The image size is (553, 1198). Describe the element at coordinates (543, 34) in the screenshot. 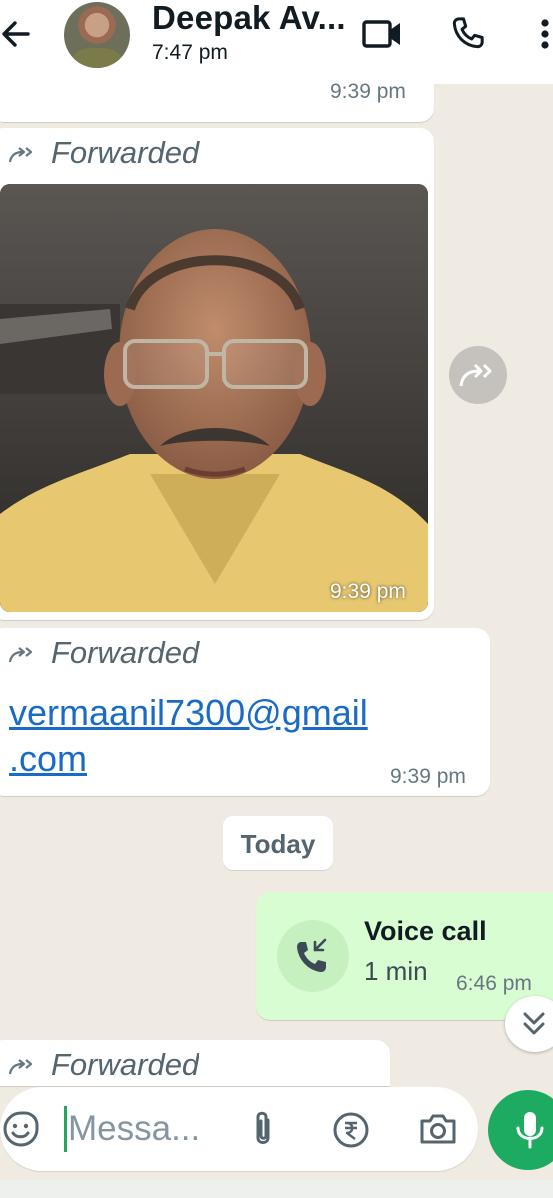

I see `more-vertical-icon` at that location.